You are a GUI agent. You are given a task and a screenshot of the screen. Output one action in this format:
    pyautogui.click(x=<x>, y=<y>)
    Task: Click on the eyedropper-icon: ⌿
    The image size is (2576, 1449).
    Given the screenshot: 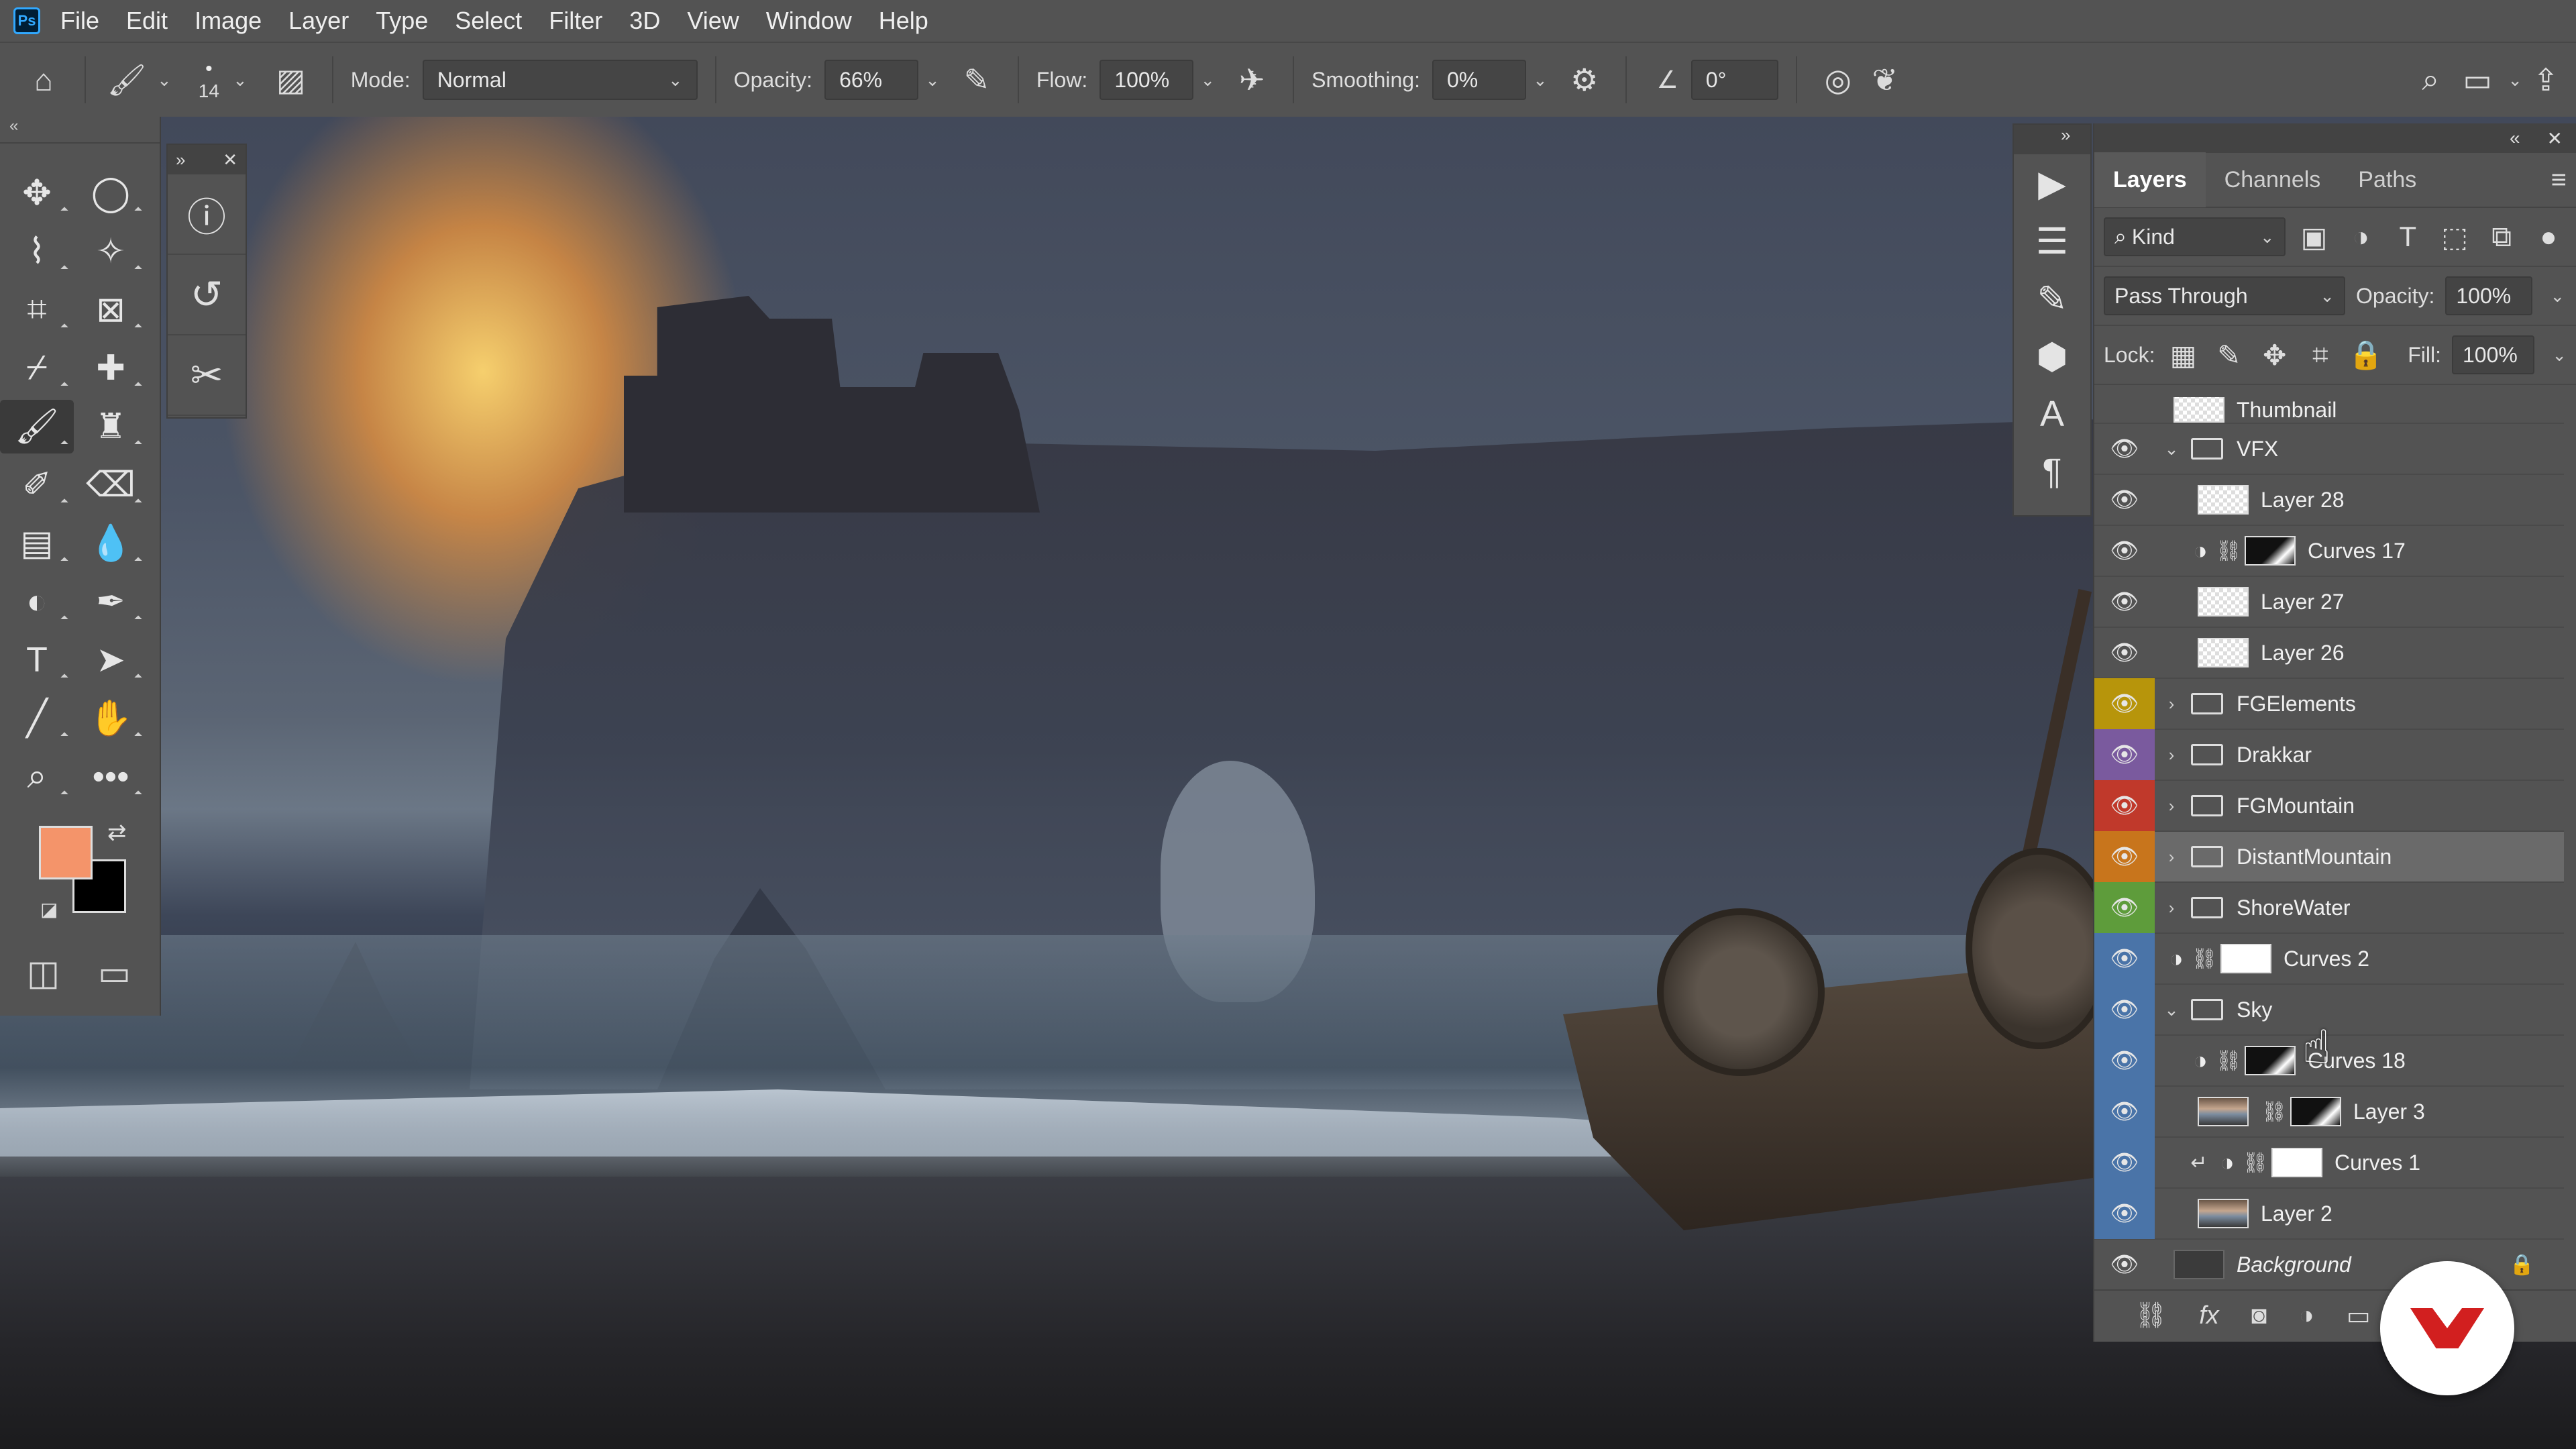 What is the action you would take?
    pyautogui.click(x=37, y=368)
    